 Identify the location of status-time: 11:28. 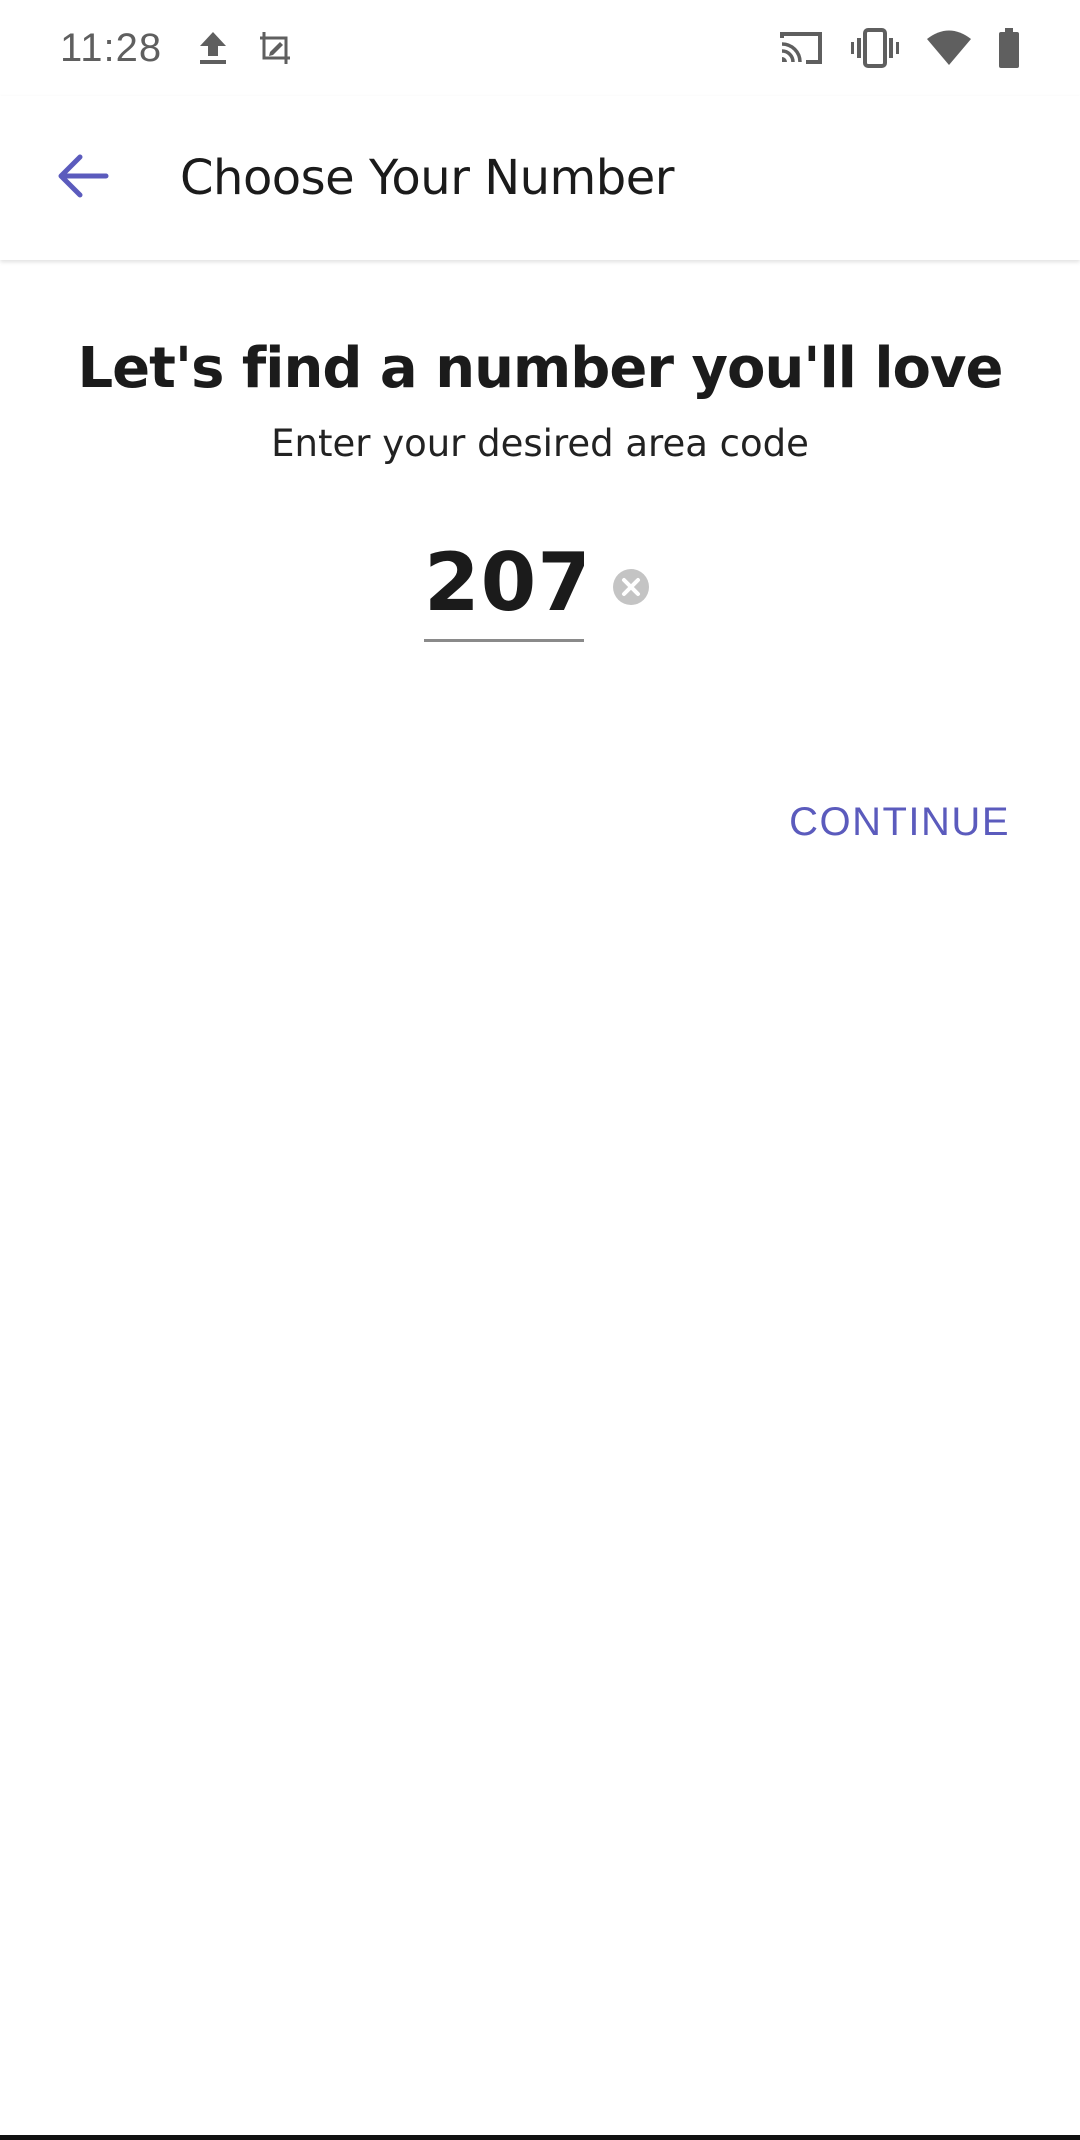
(111, 47).